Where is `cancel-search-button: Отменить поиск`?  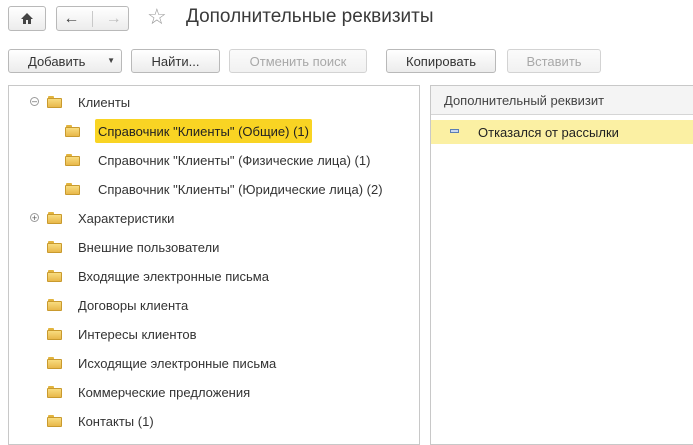
cancel-search-button: Отменить поиск is located at coordinates (298, 61).